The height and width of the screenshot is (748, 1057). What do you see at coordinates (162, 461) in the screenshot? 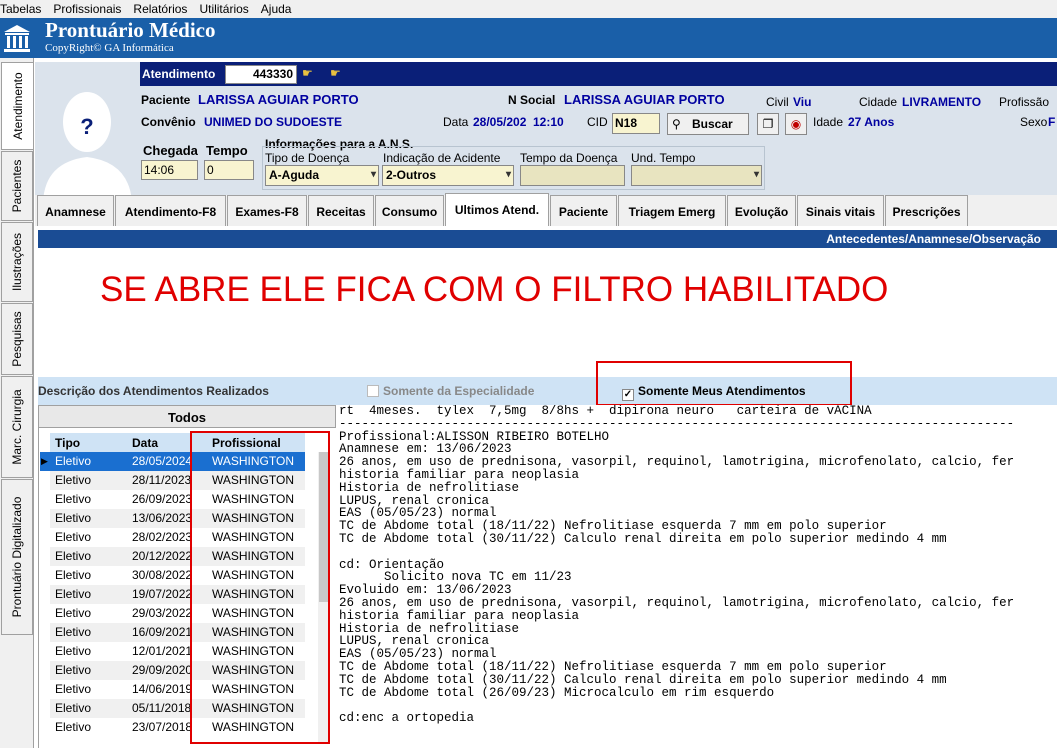
I see `cell-data: 28/05/2024` at bounding box center [162, 461].